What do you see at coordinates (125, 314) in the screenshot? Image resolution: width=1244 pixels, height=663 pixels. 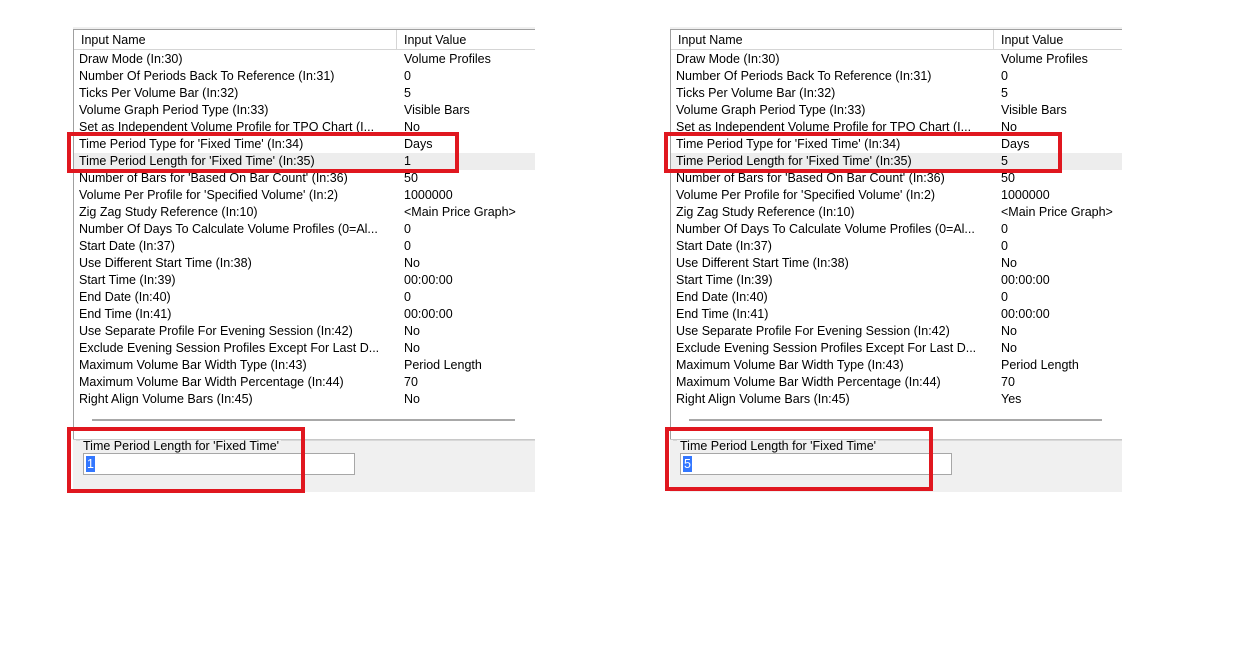 I see `input-name-cell: End Time (In:41)` at bounding box center [125, 314].